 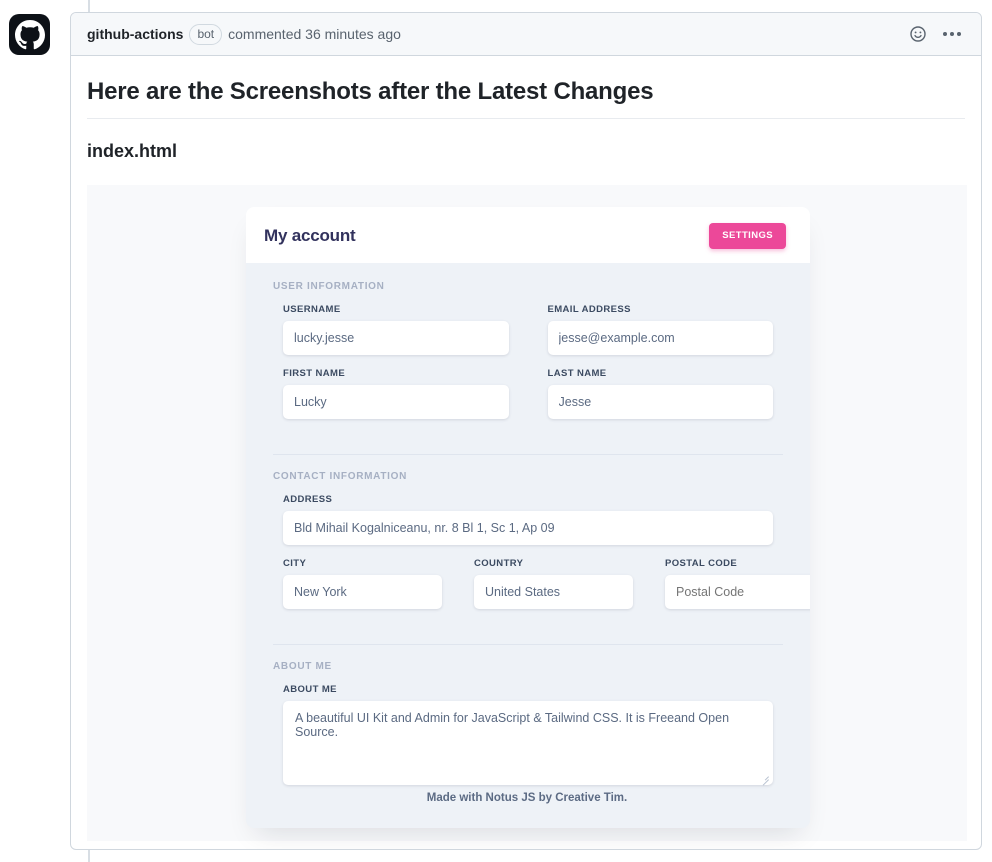 What do you see at coordinates (747, 236) in the screenshot?
I see `settings-button: Settings` at bounding box center [747, 236].